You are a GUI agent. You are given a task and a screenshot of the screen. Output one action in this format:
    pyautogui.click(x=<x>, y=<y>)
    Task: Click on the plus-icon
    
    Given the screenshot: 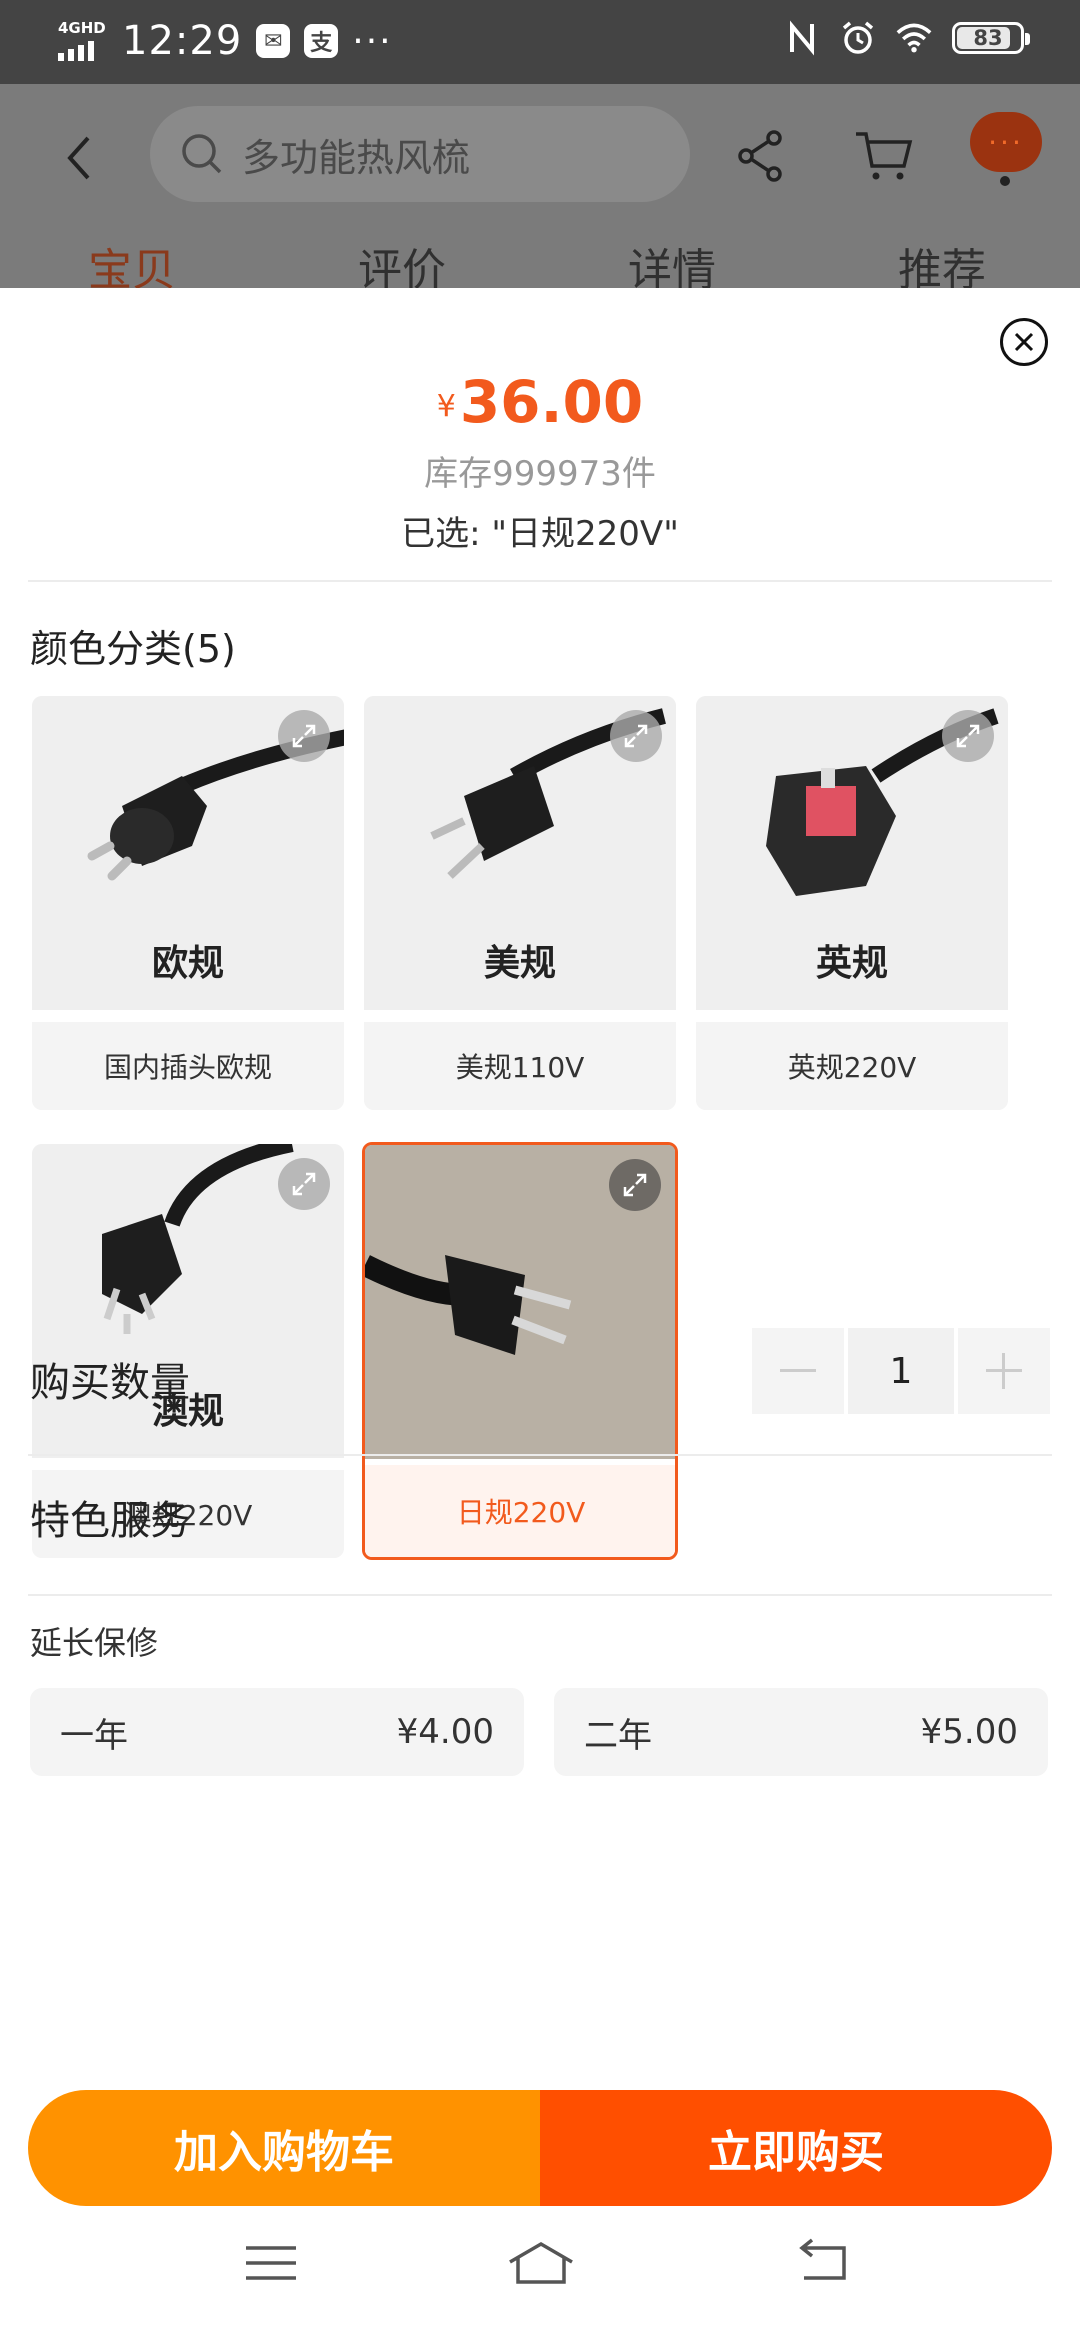 What is the action you would take?
    pyautogui.click(x=1004, y=1371)
    